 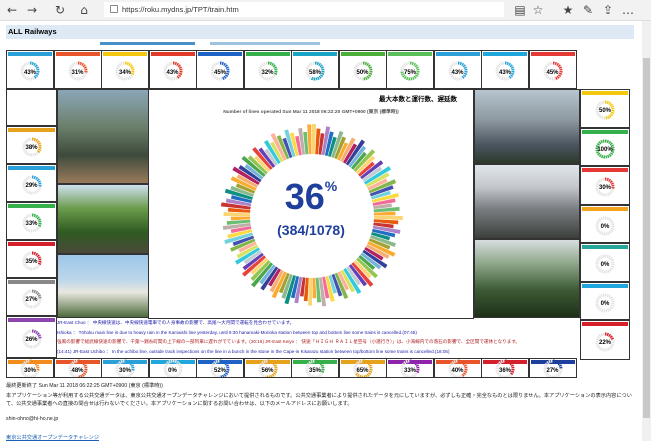 What do you see at coordinates (410, 69) in the screenshot?
I see `line-gauge-top-8: 75%` at bounding box center [410, 69].